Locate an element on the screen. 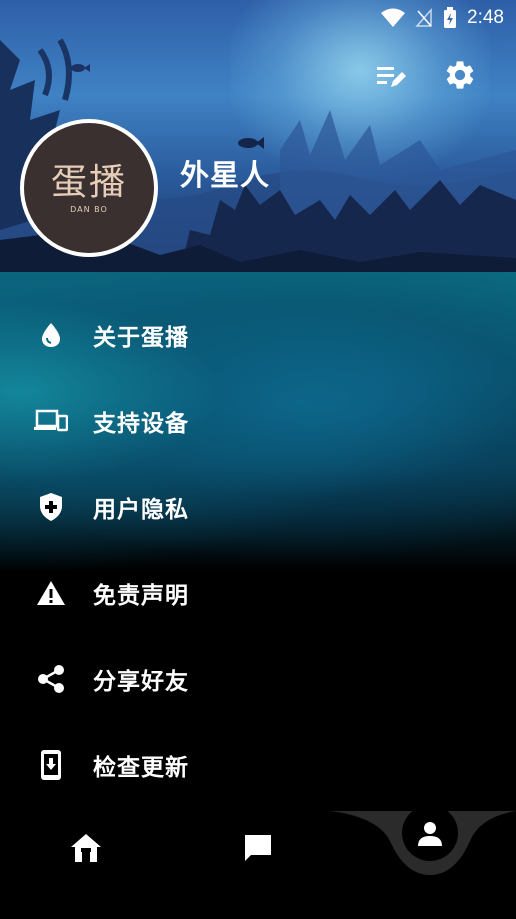 This screenshot has width=516, height=919. menu-item-disclaimer: 免责声明 is located at coordinates (258, 593).